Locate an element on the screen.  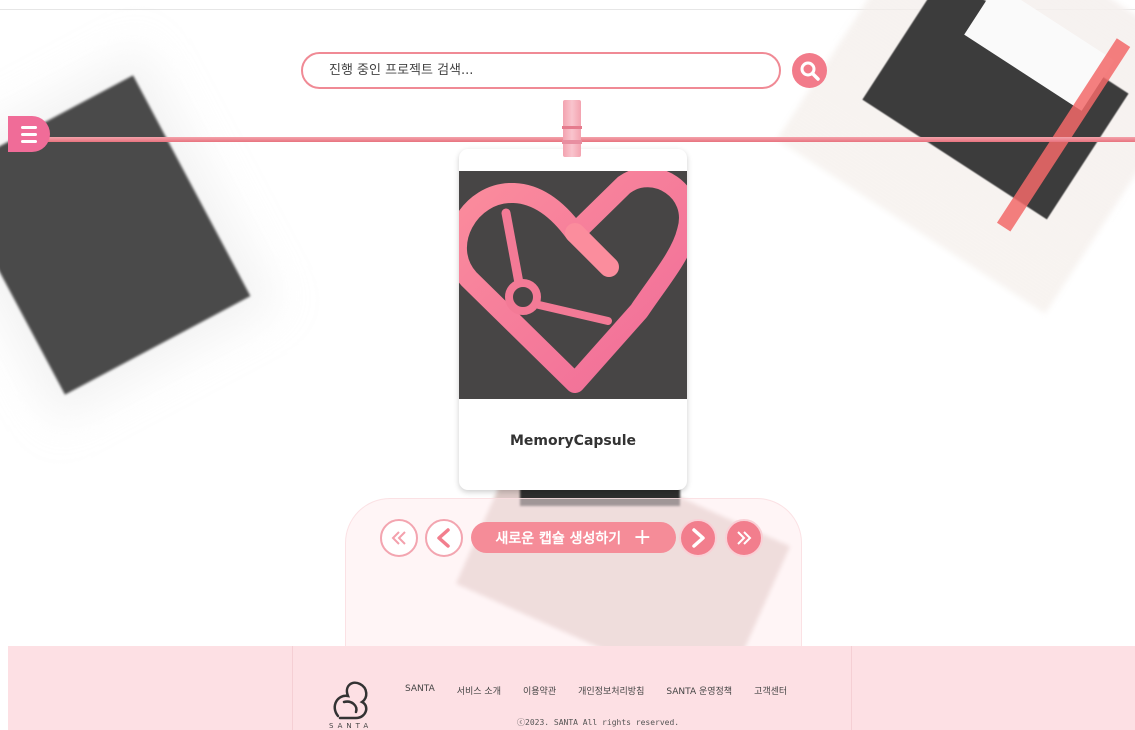
heart-clock-icon is located at coordinates (573, 280).